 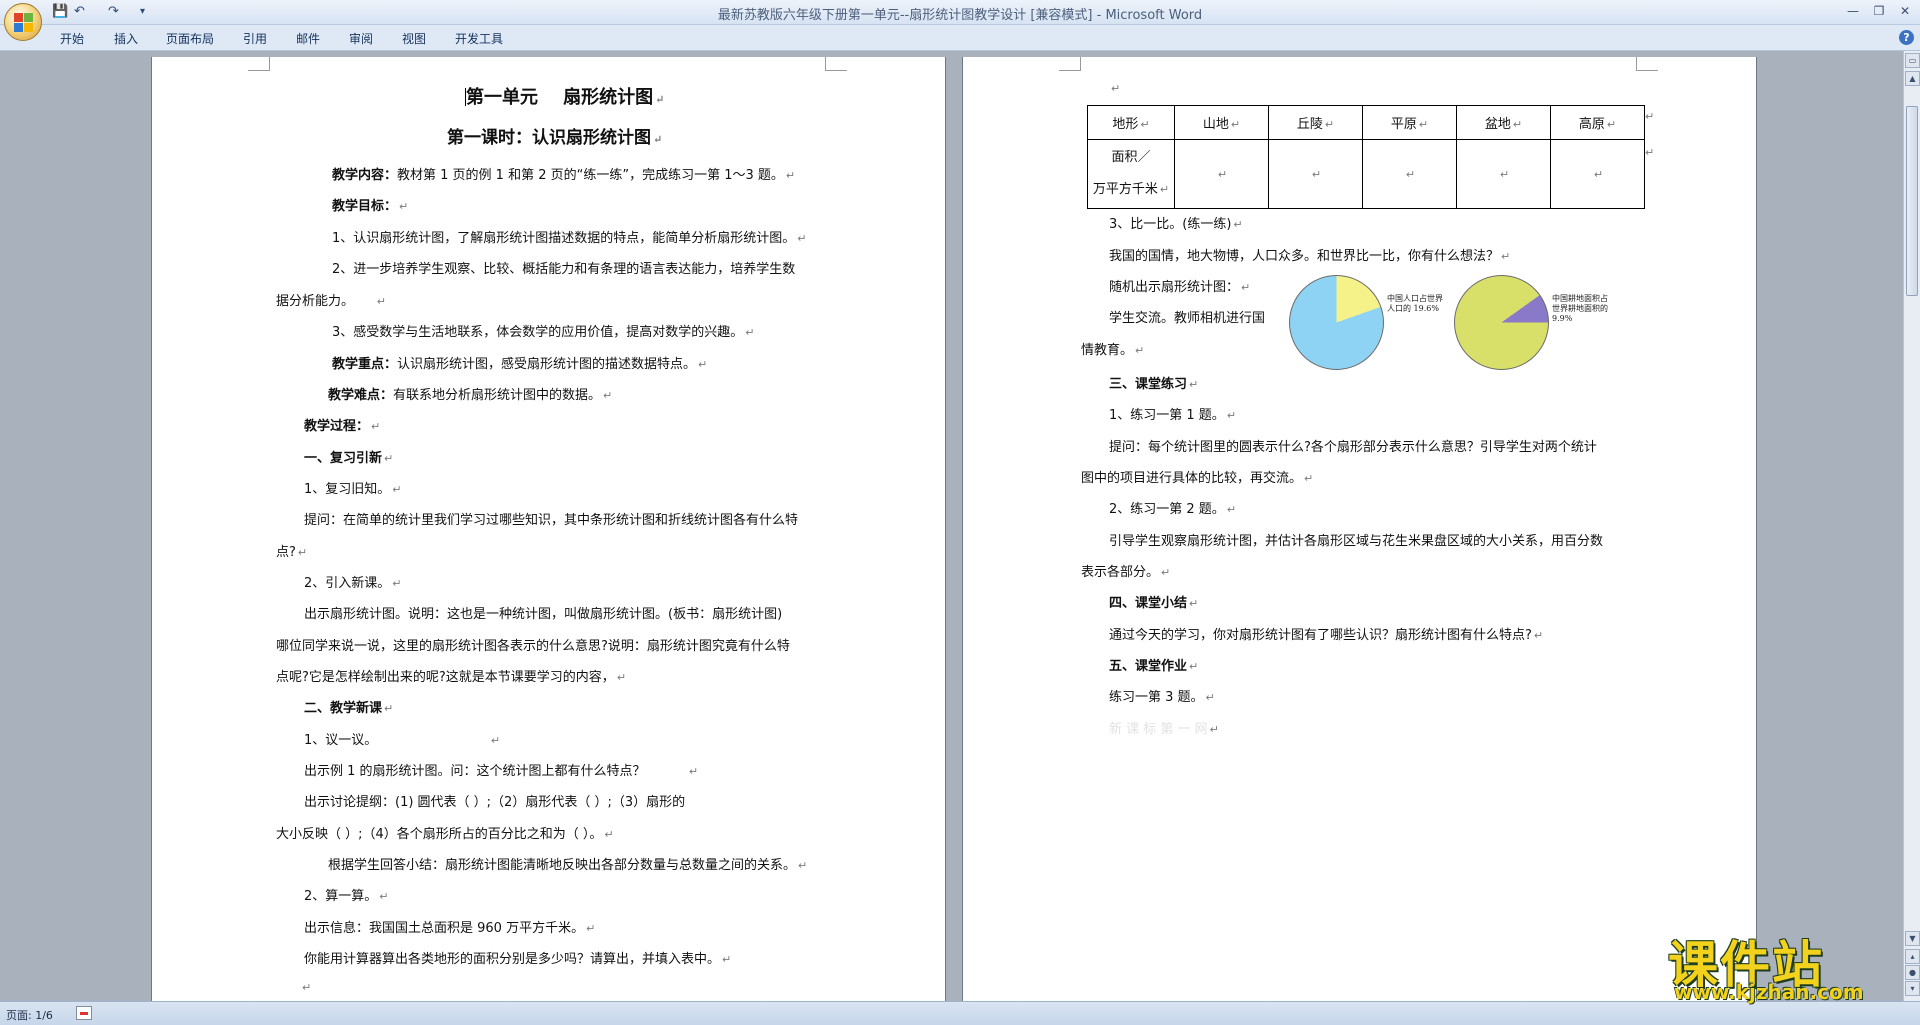 What do you see at coordinates (1154, 603) in the screenshot?
I see `section-heading: 四、课堂小结 ↵` at bounding box center [1154, 603].